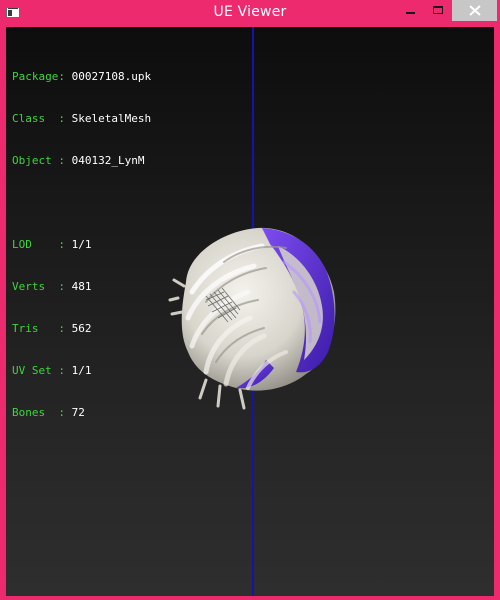  I want to click on maximize-icon, so click(438, 10).